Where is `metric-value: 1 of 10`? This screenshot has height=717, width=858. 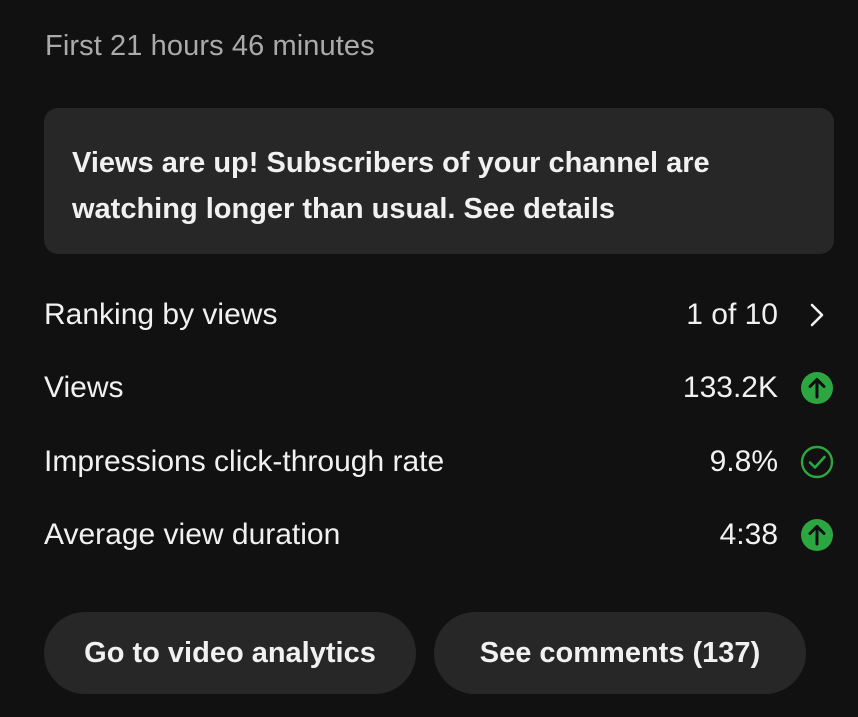
metric-value: 1 of 10 is located at coordinates (732, 314).